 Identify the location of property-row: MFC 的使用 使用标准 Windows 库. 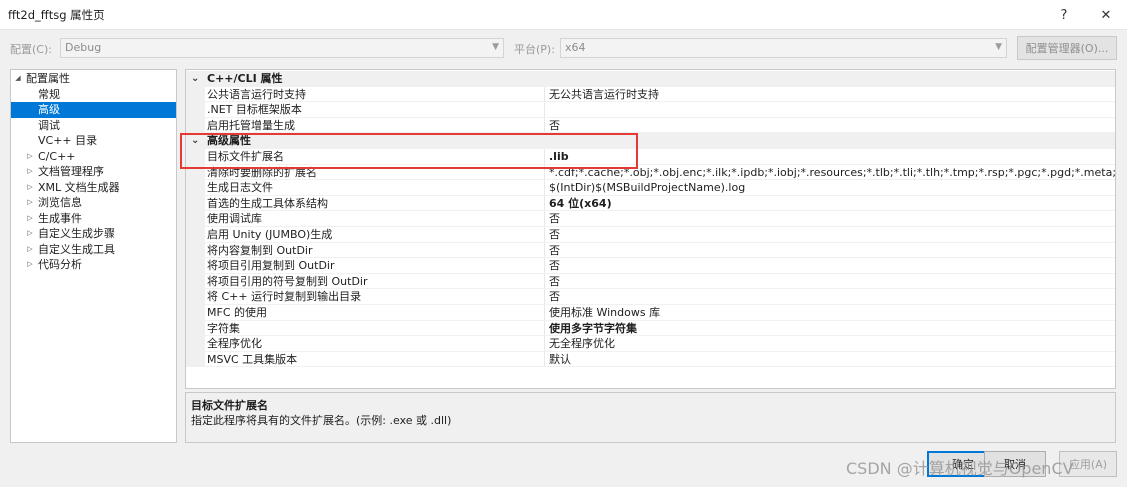
(650, 313).